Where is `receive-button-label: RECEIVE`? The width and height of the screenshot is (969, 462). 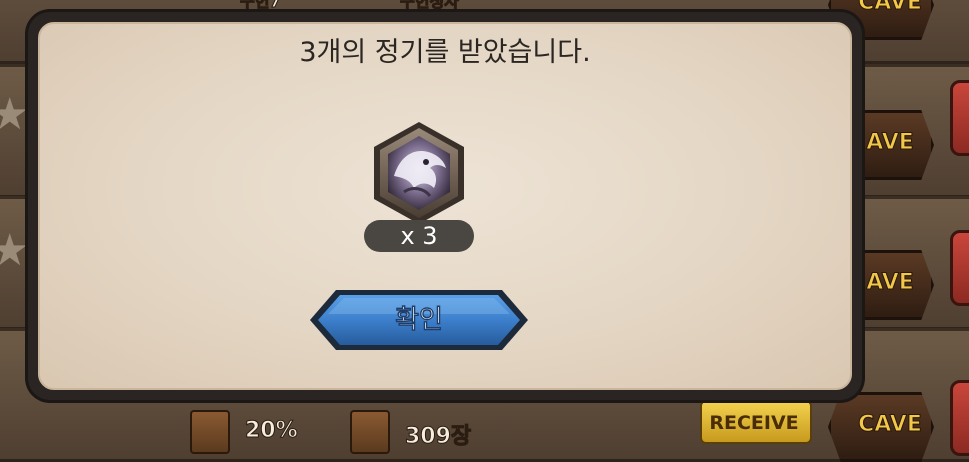 receive-button-label: RECEIVE is located at coordinates (754, 423).